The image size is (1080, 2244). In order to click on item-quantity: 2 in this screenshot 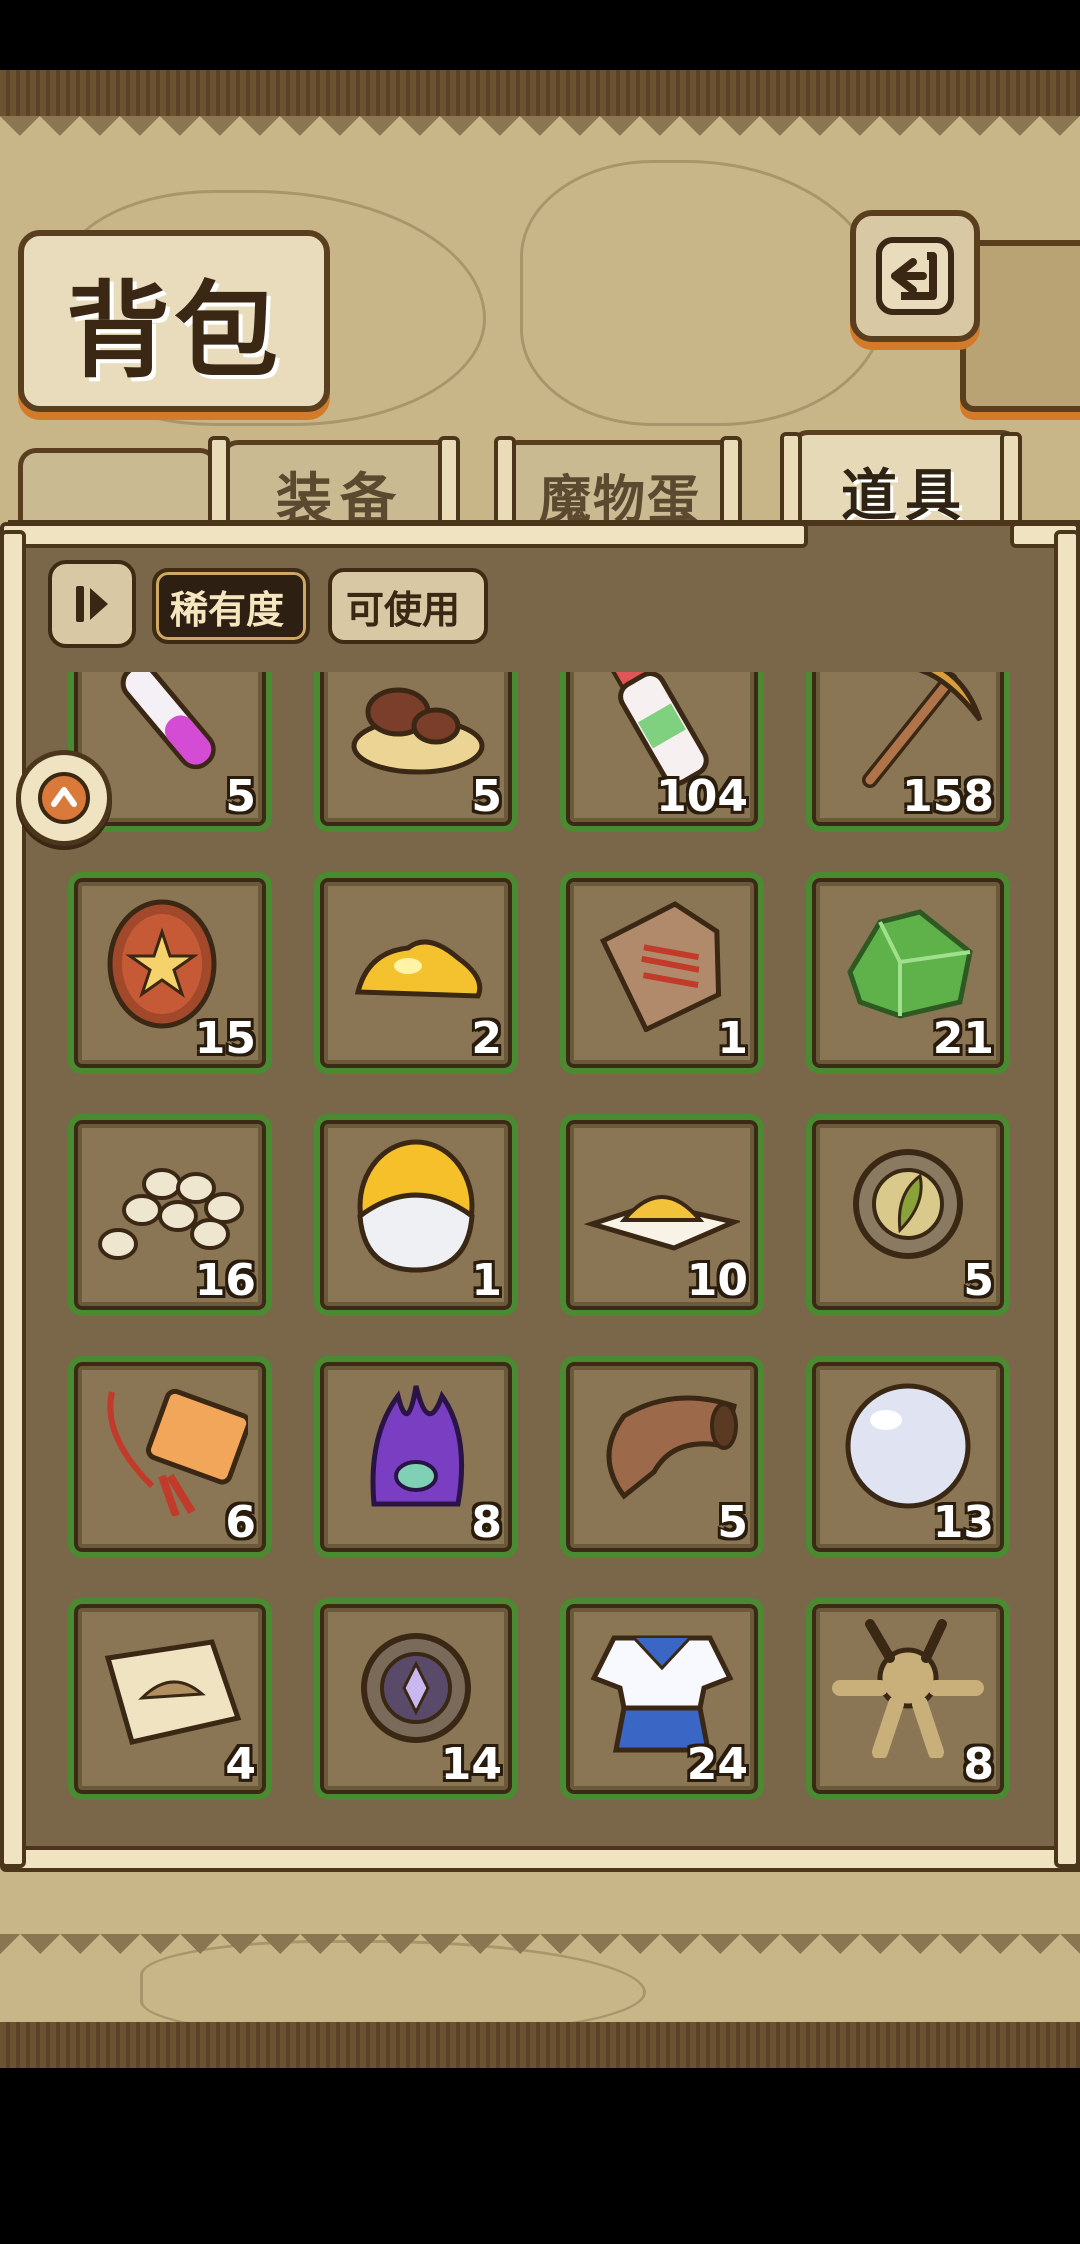, I will do `click(486, 1038)`.